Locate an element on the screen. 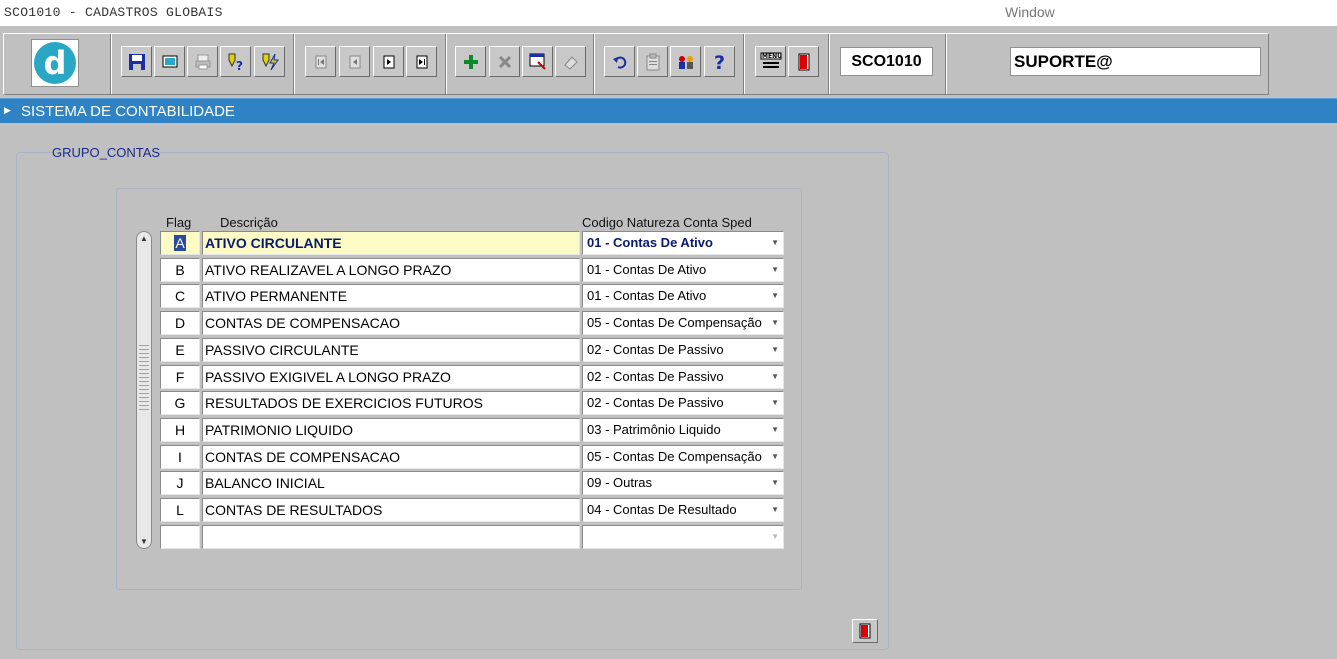 This screenshot has height=659, width=1337. edit-record-button is located at coordinates (537, 61).